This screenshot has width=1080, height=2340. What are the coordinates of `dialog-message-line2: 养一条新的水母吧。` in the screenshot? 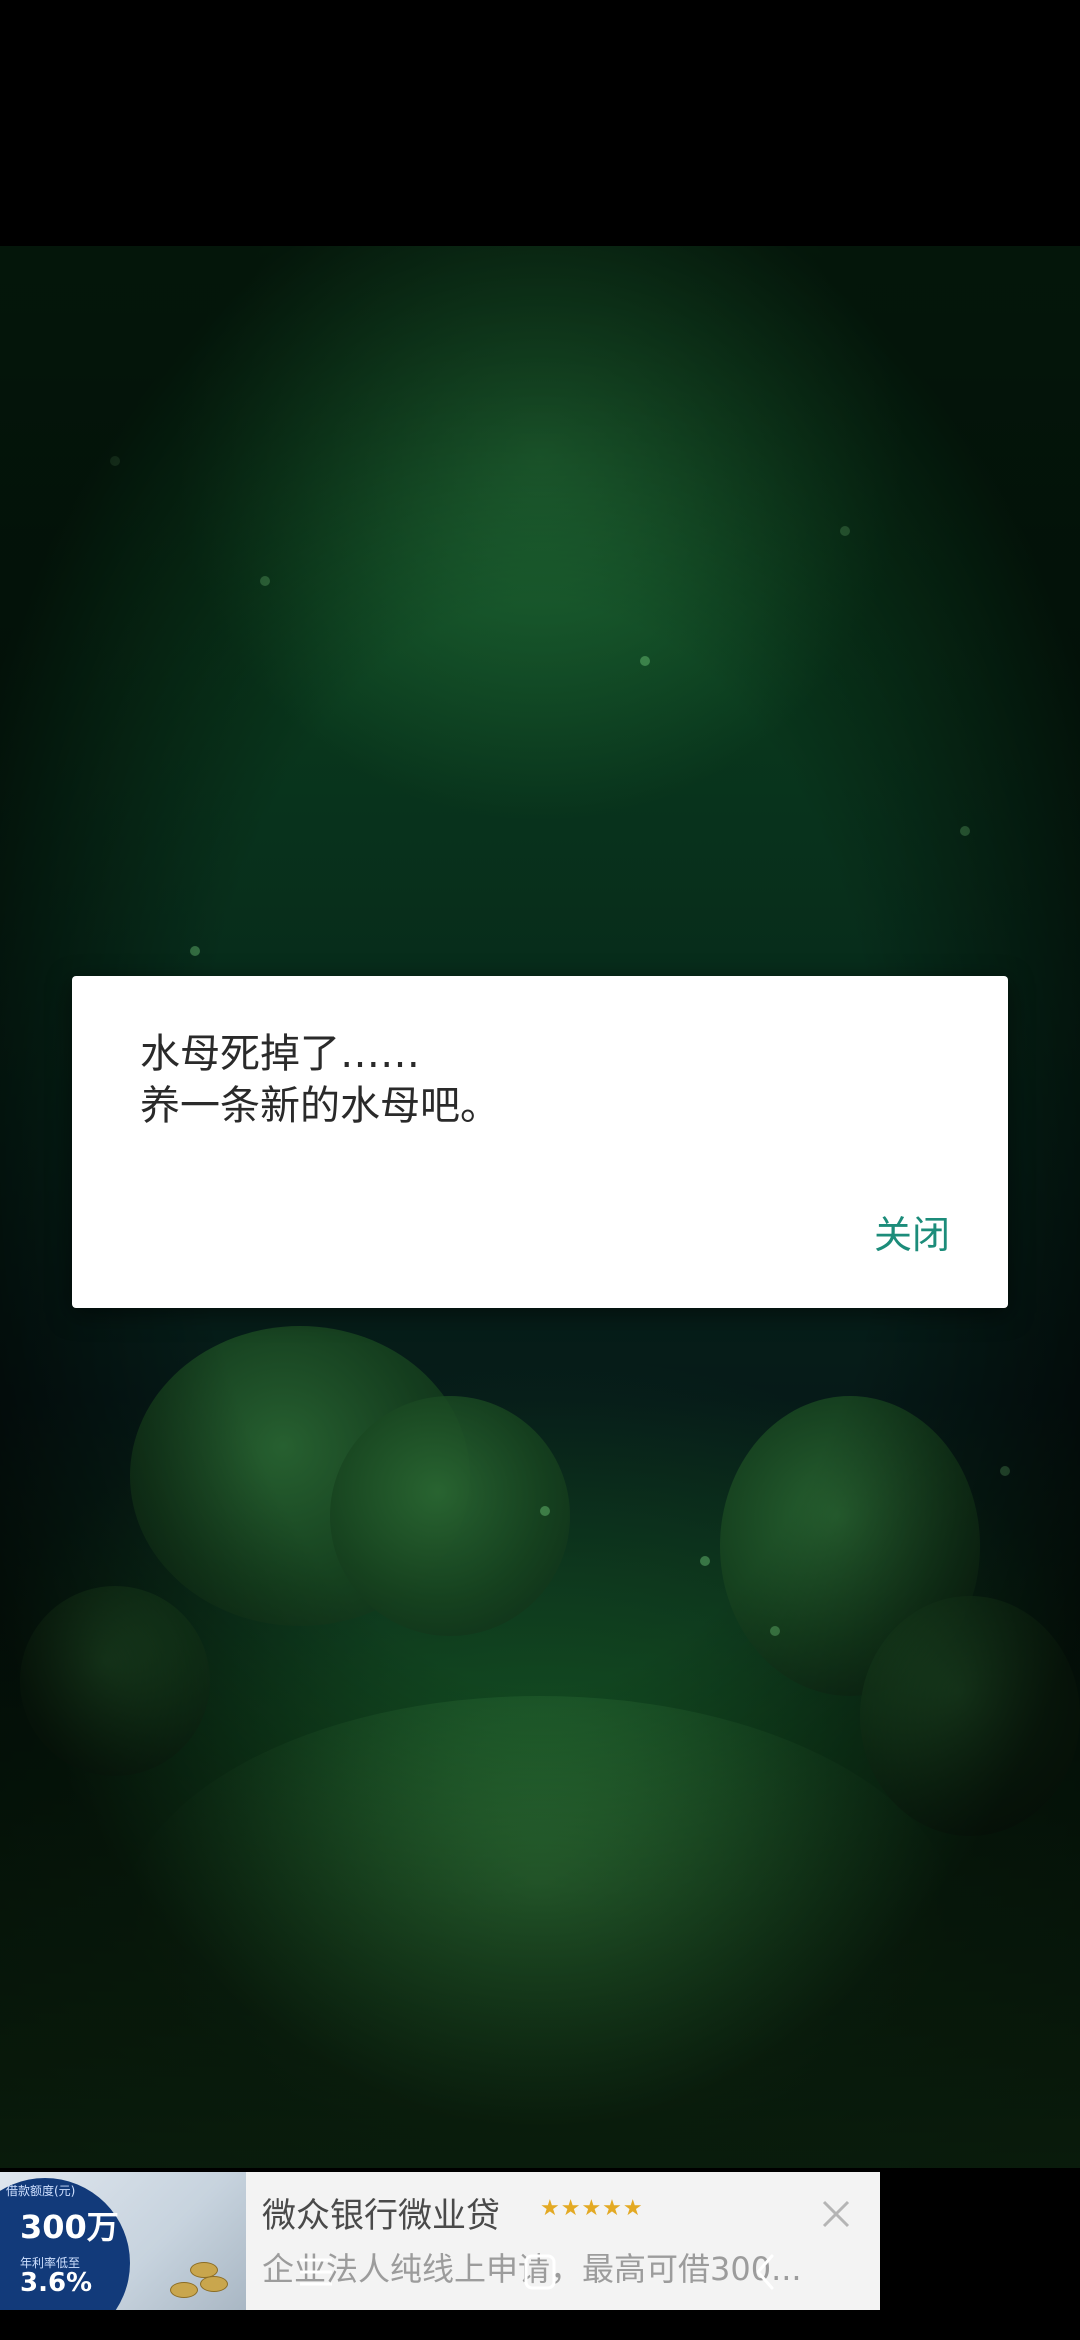 It's located at (320, 1106).